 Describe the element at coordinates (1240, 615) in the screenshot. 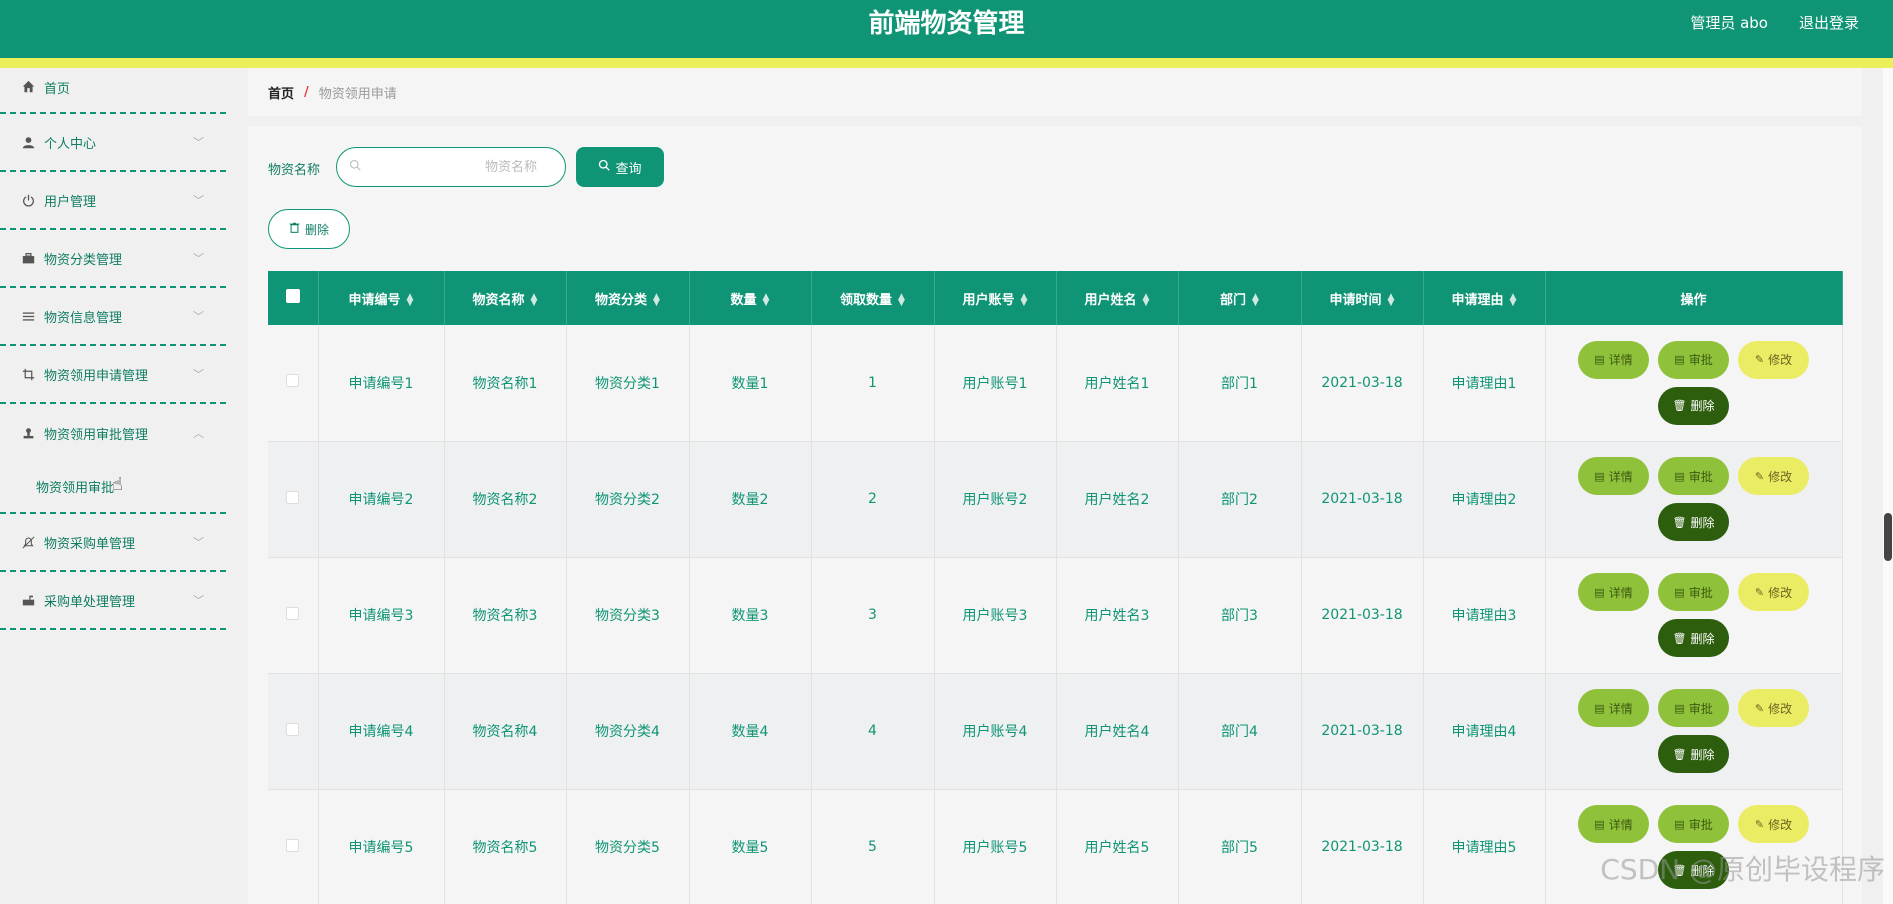

I see `table-cell: 部门3` at that location.